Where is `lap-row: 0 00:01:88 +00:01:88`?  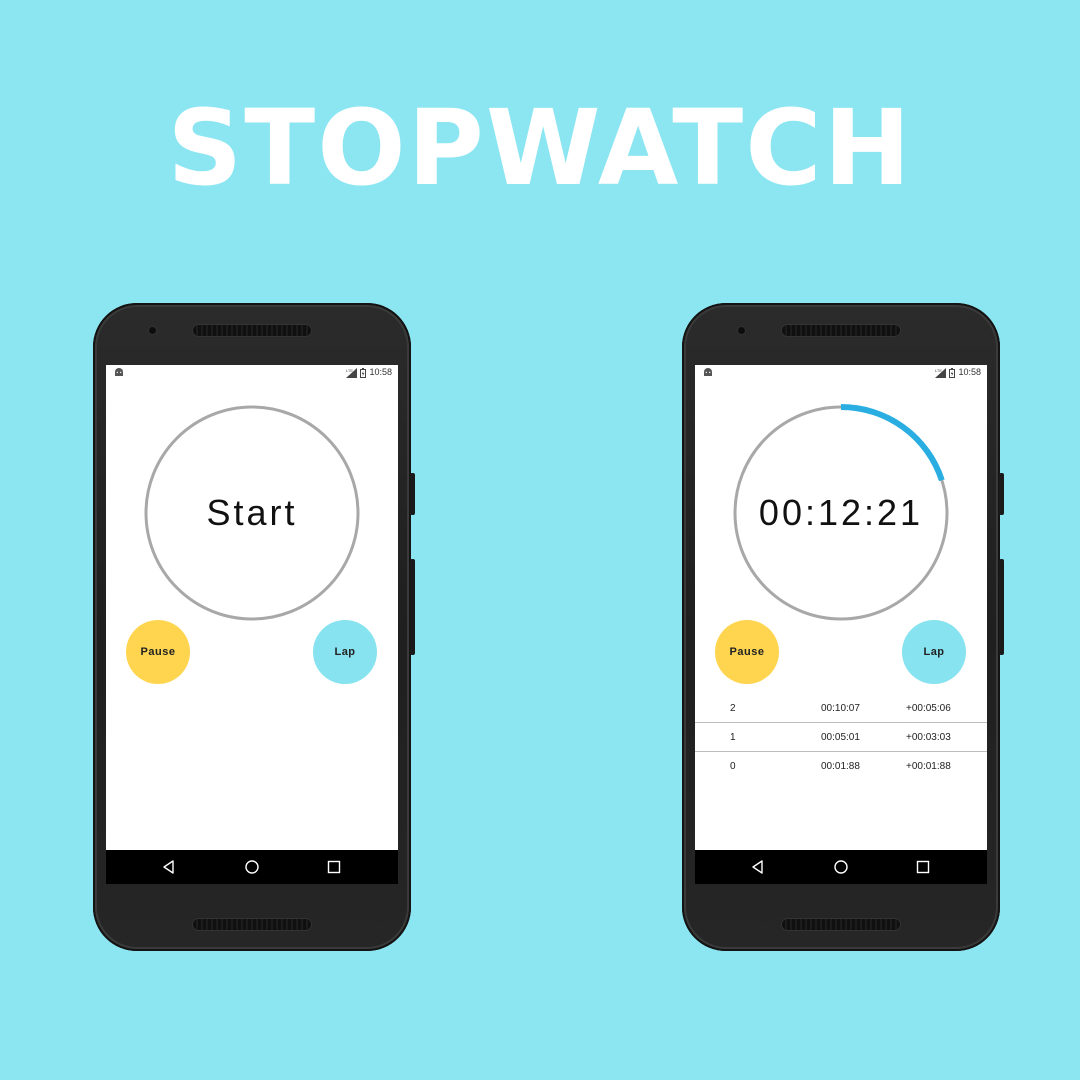 lap-row: 0 00:01:88 +00:01:88 is located at coordinates (841, 766).